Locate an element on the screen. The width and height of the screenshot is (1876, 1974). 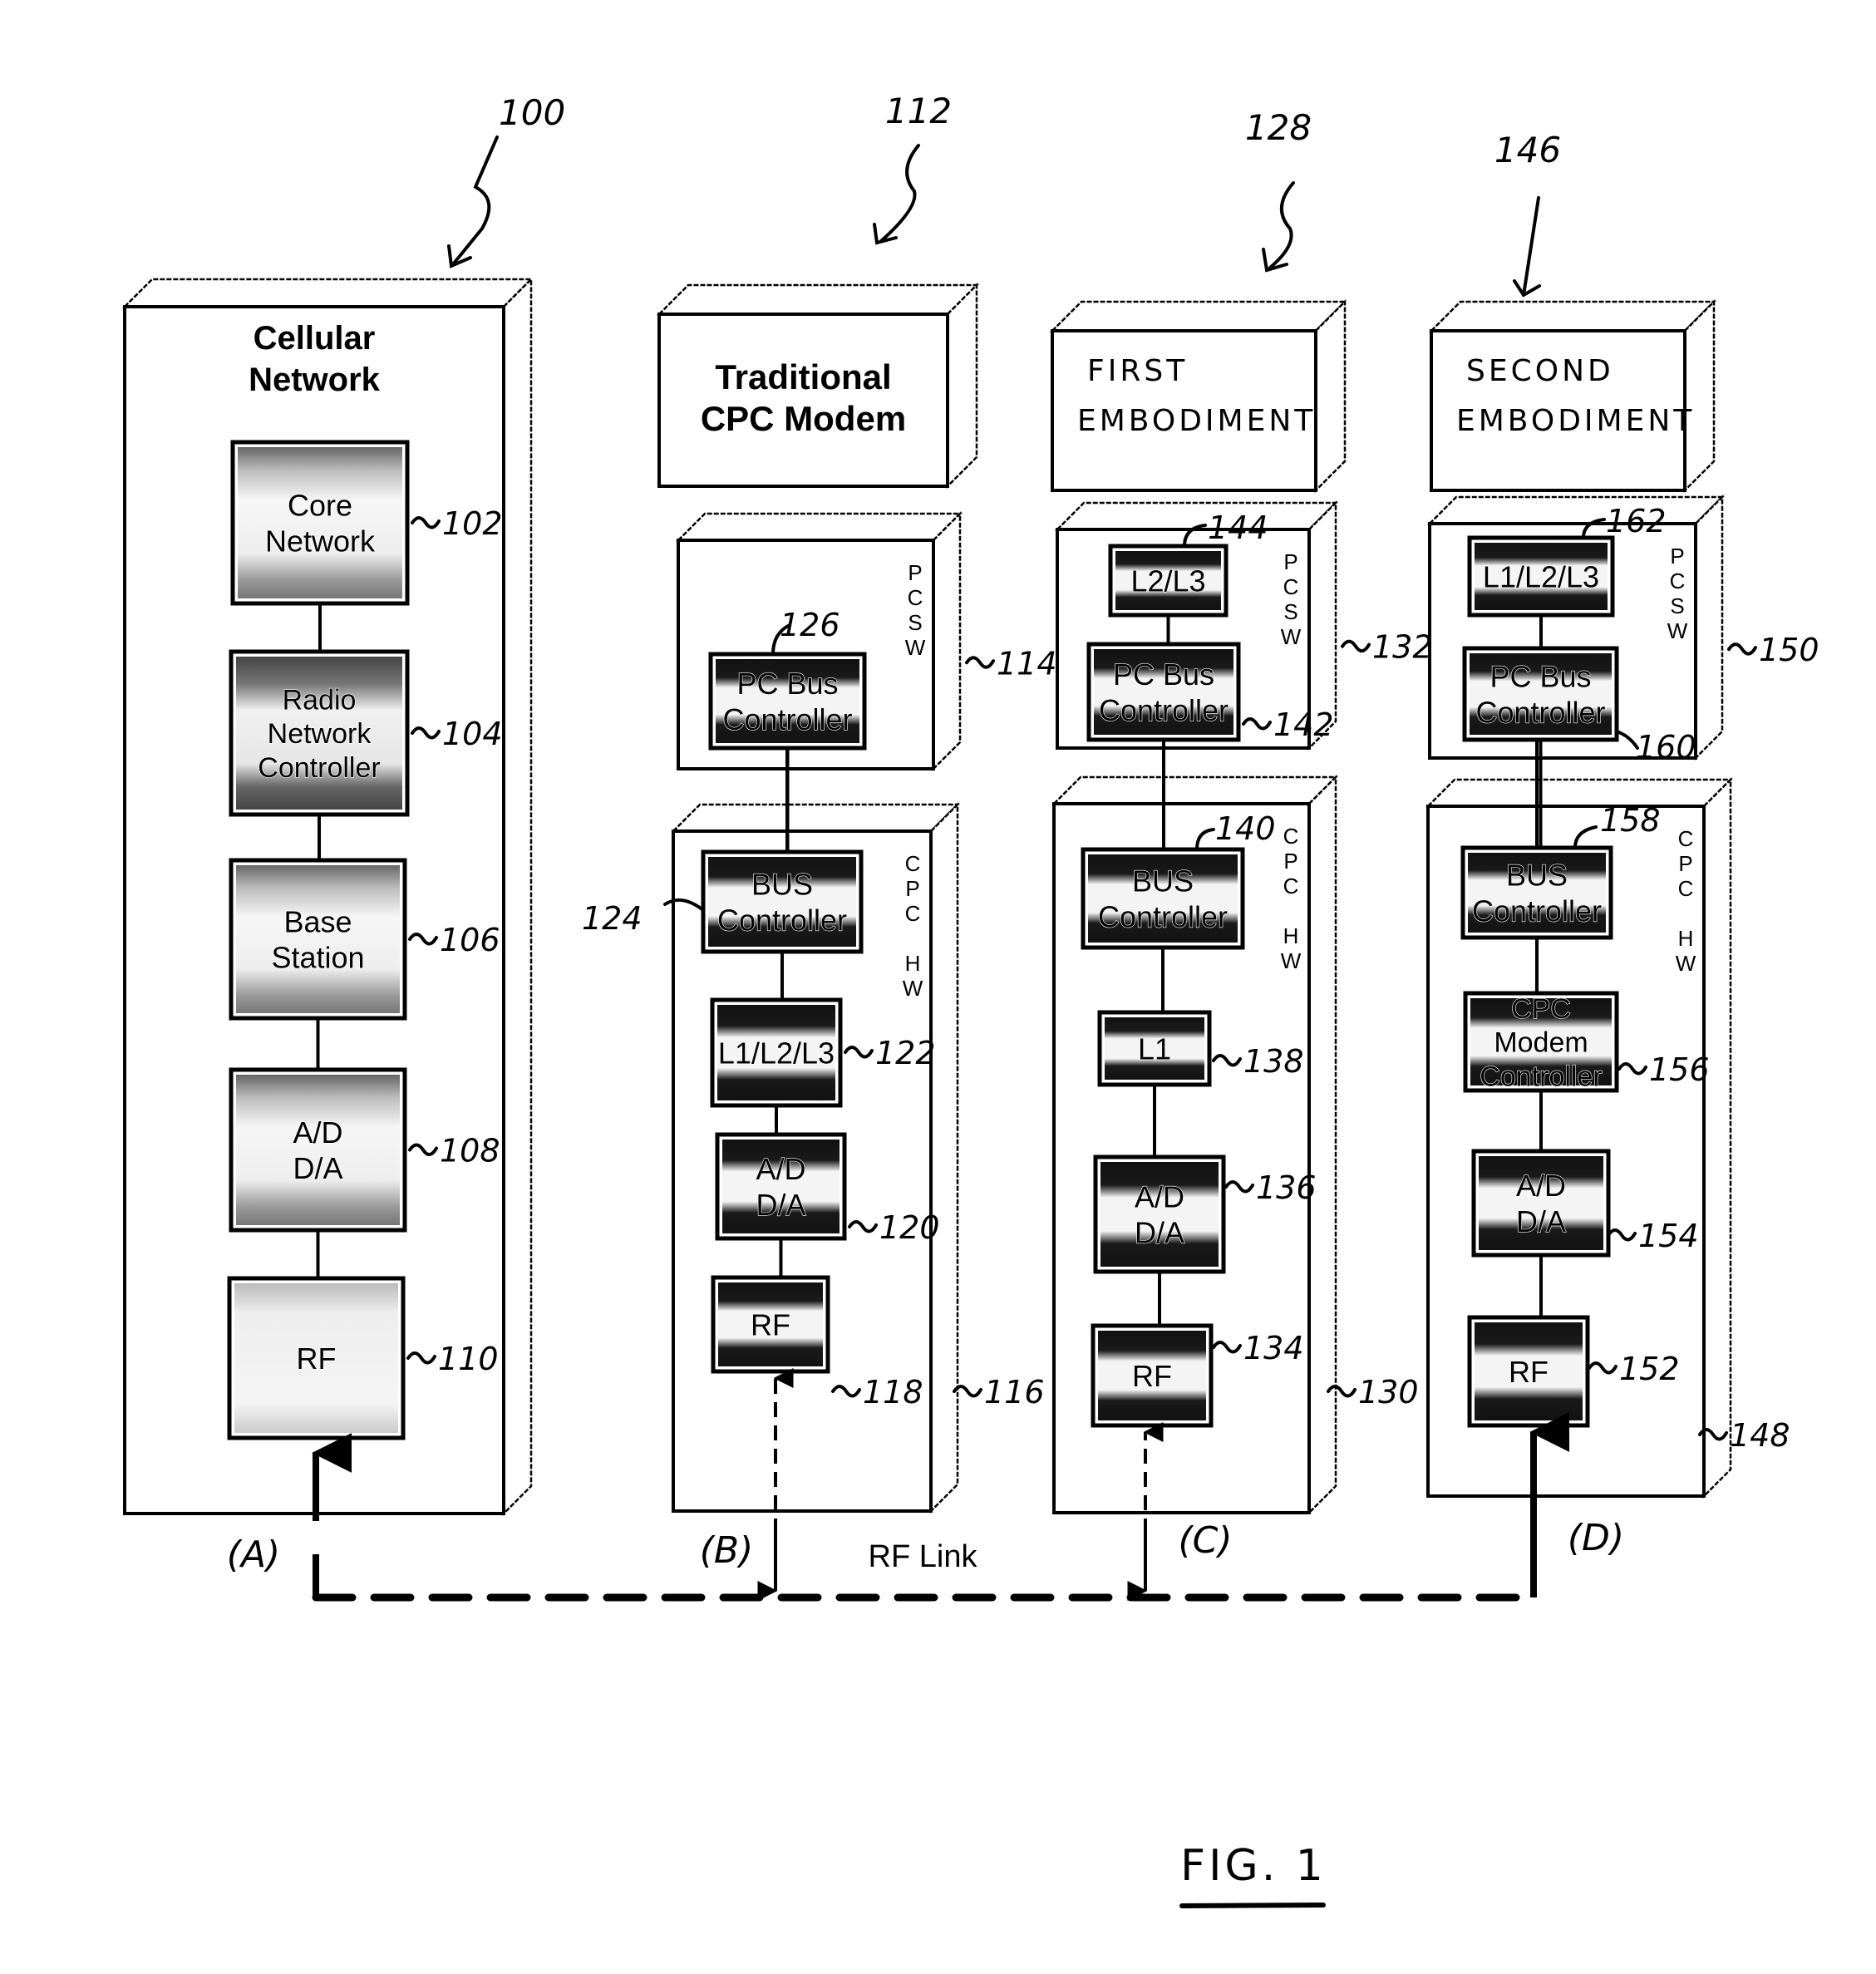
pc-sw-box-side-face is located at coordinates (1709, 627).